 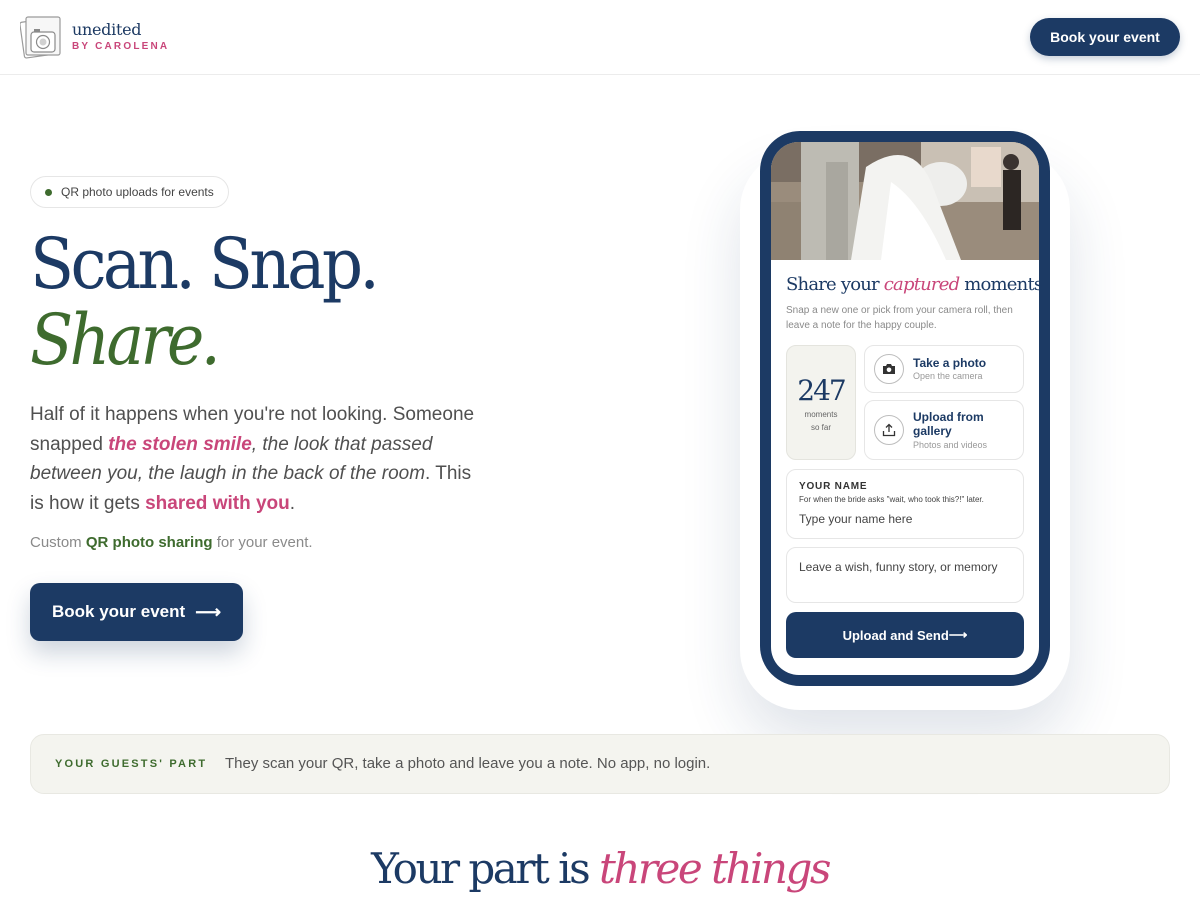 I want to click on lede-text-3: , the laugh in the back of the room, so click(x=281, y=473).